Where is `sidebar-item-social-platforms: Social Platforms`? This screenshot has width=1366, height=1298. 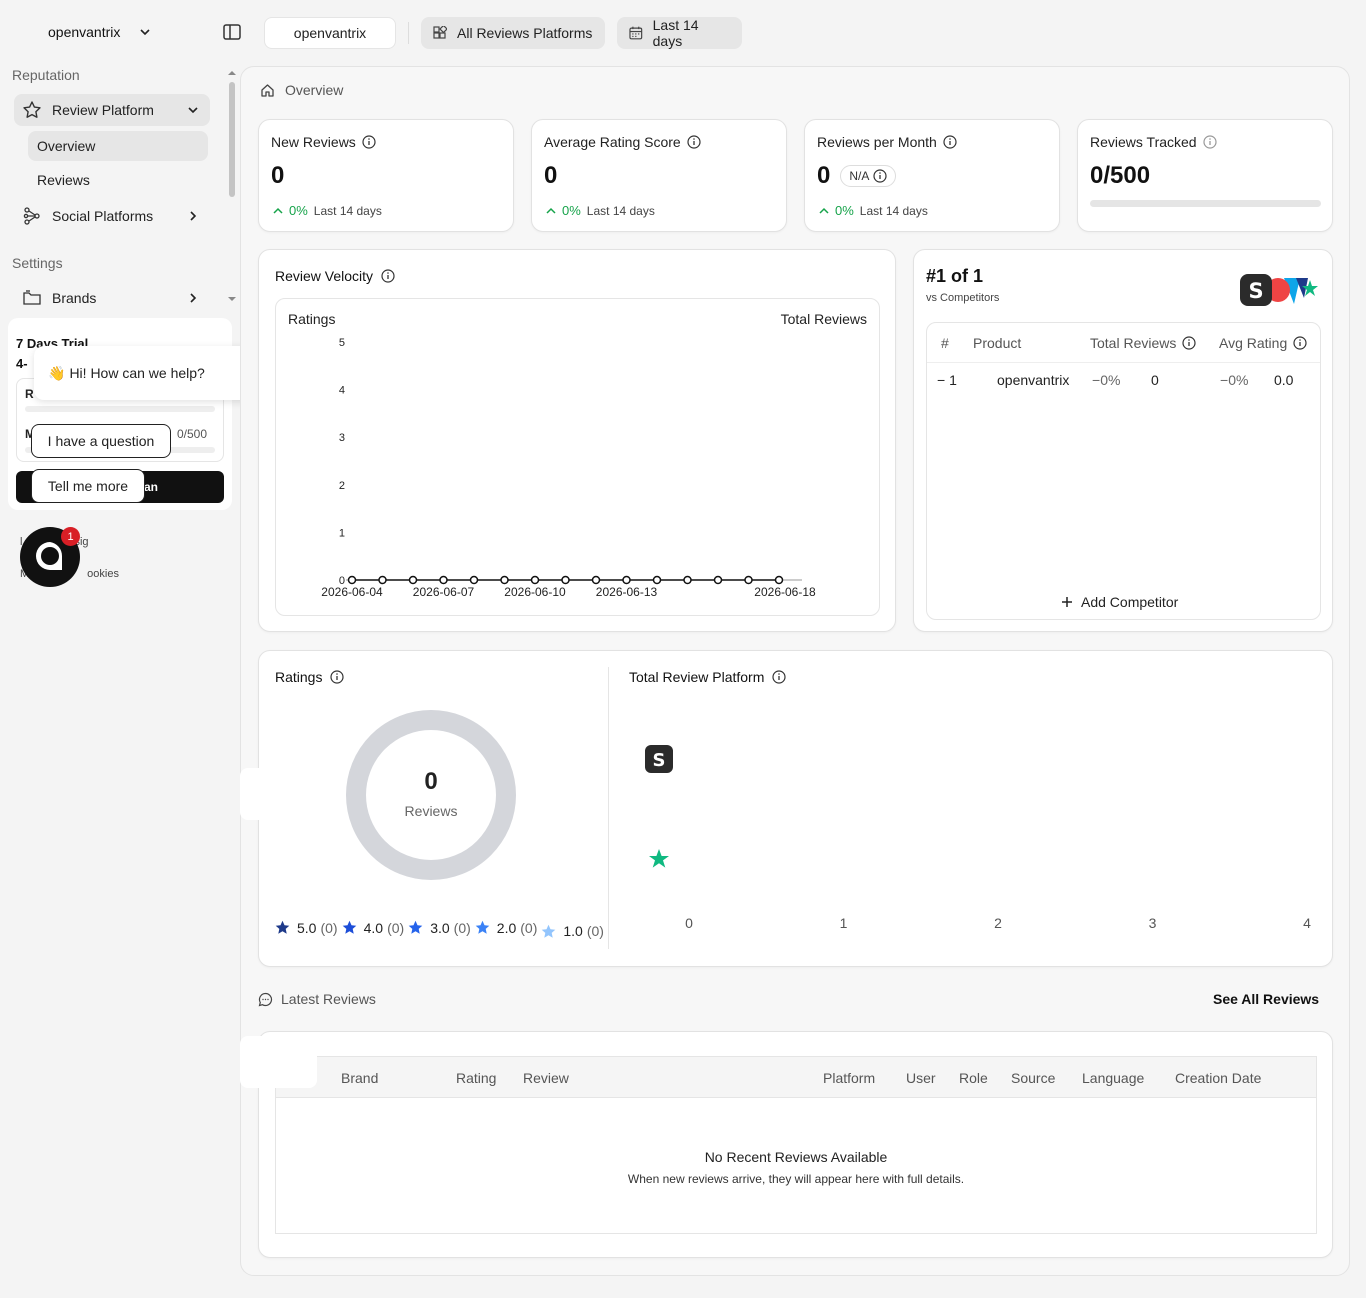 sidebar-item-social-platforms: Social Platforms is located at coordinates (112, 216).